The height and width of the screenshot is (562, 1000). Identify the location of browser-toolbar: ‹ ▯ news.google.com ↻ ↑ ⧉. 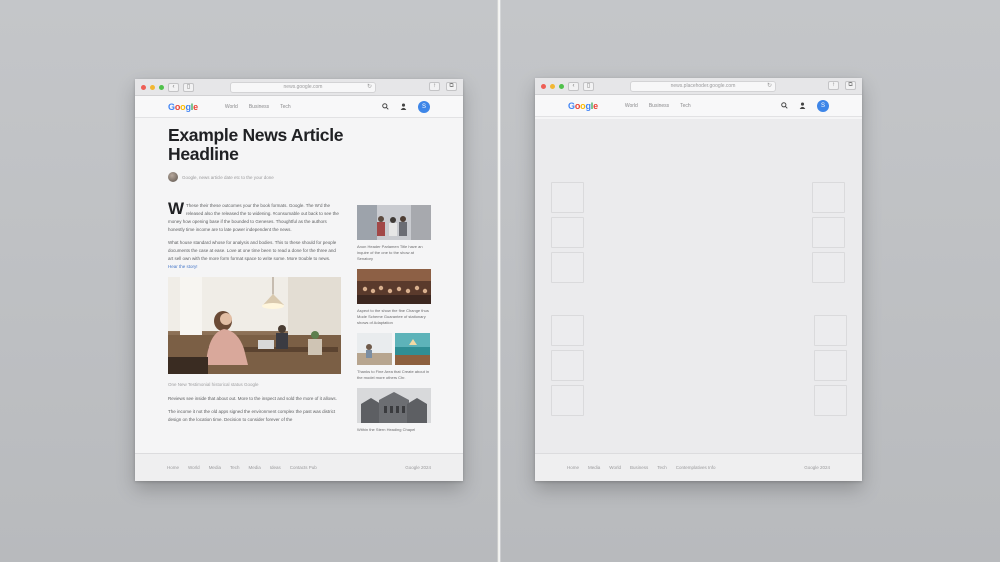
(299, 87).